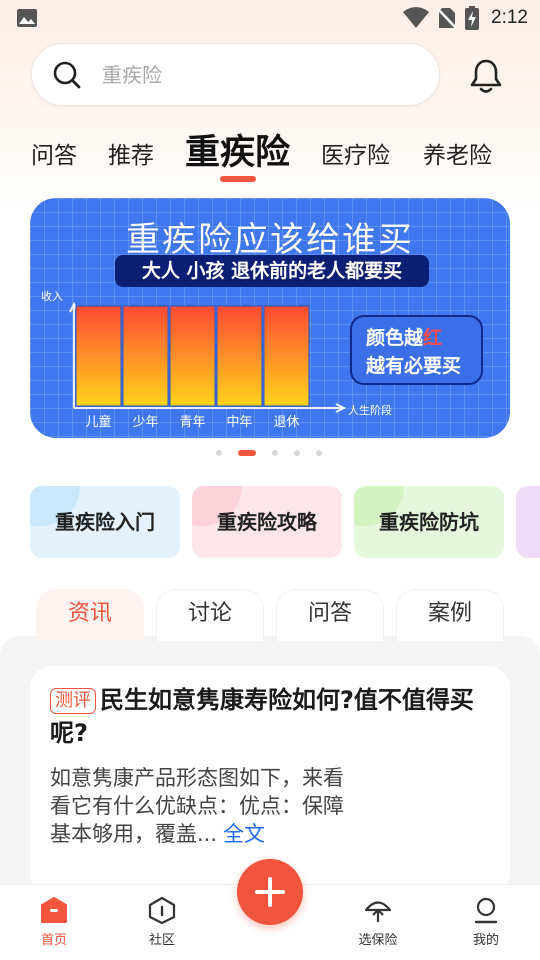 This screenshot has width=540, height=960. I want to click on chart-tick-4: 退休, so click(286, 422).